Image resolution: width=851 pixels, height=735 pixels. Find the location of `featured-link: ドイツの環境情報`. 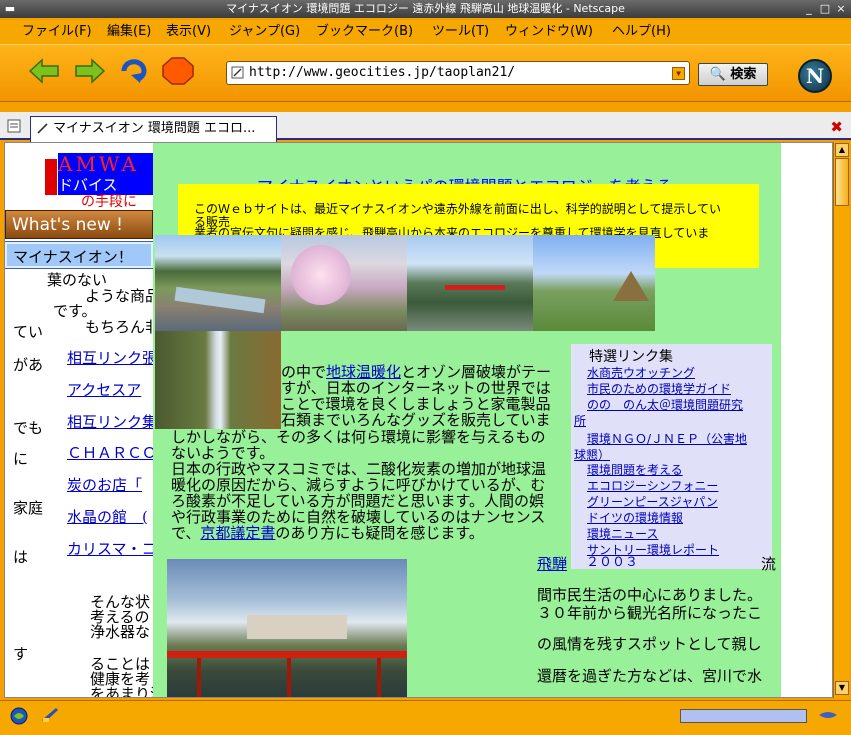

featured-link: ドイツの環境情報 is located at coordinates (635, 517).